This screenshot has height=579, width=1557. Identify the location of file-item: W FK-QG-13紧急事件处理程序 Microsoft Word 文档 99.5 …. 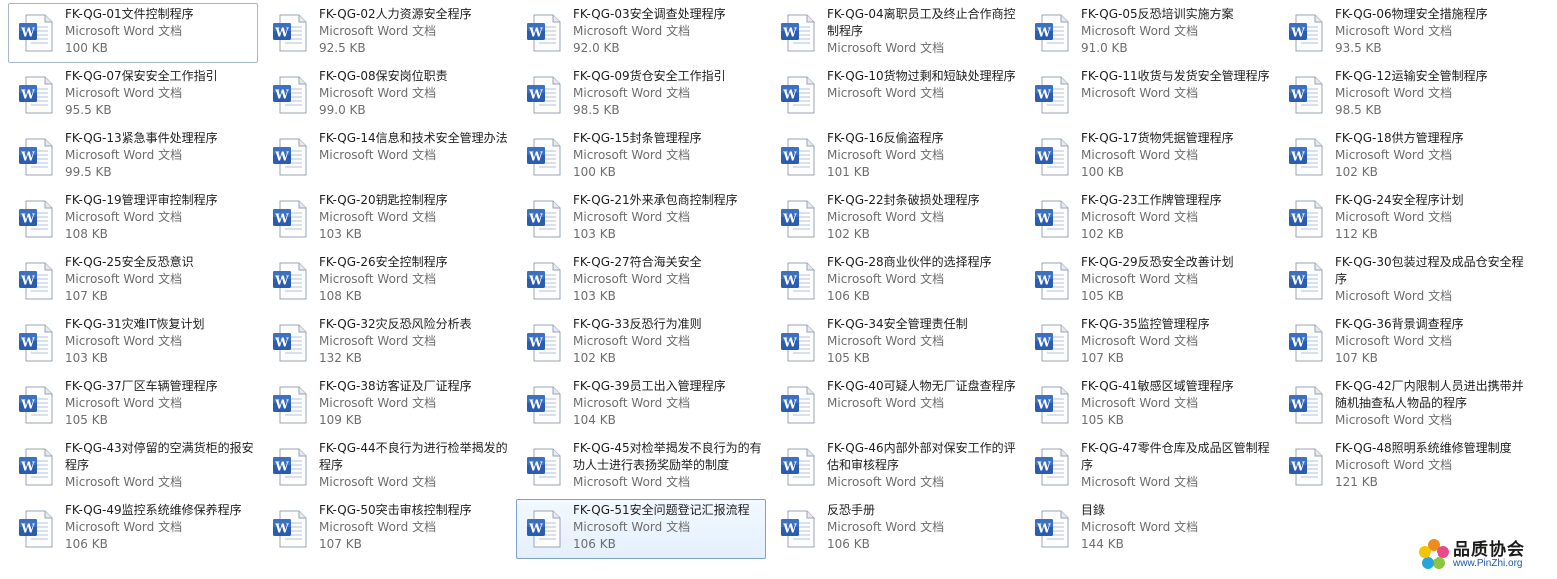
(133, 157).